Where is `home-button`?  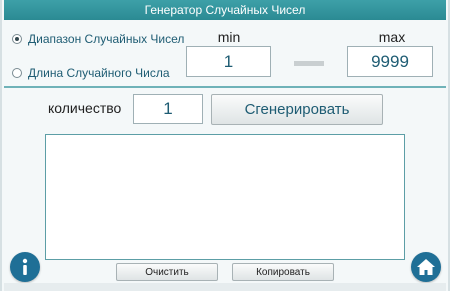
home-button is located at coordinates (426, 267).